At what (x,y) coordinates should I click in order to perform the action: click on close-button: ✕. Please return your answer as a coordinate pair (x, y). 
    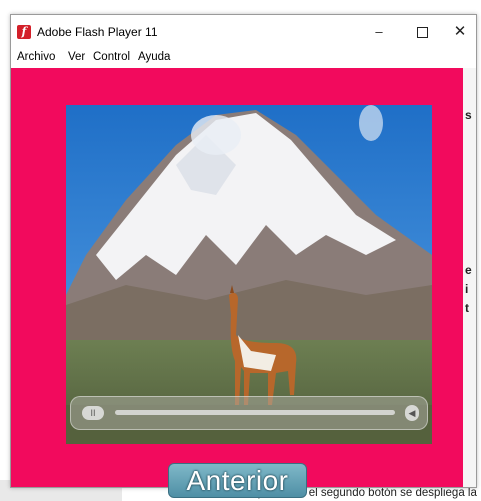
    Looking at the image, I should click on (460, 32).